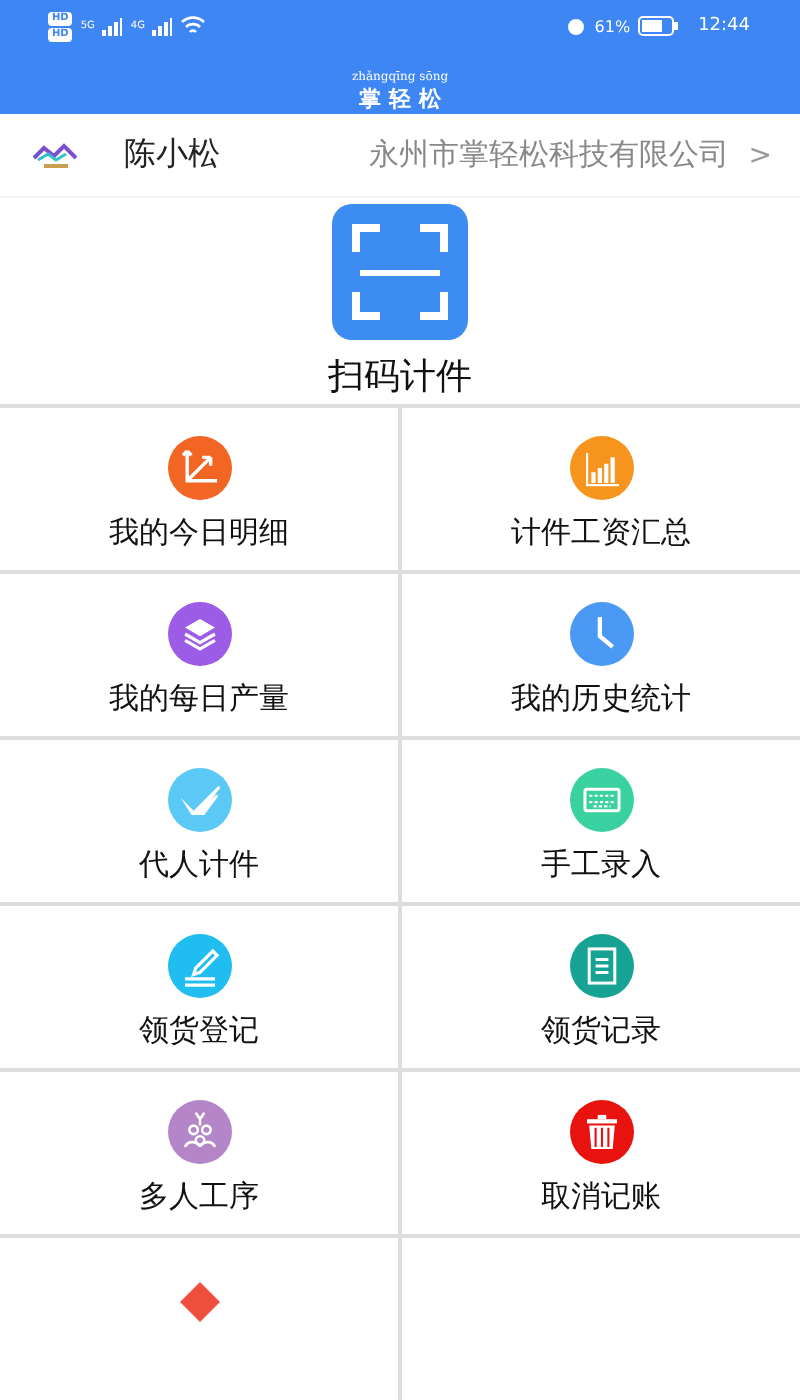 The height and width of the screenshot is (1400, 800). What do you see at coordinates (601, 533) in the screenshot?
I see `menu-label: 计件工资汇总` at bounding box center [601, 533].